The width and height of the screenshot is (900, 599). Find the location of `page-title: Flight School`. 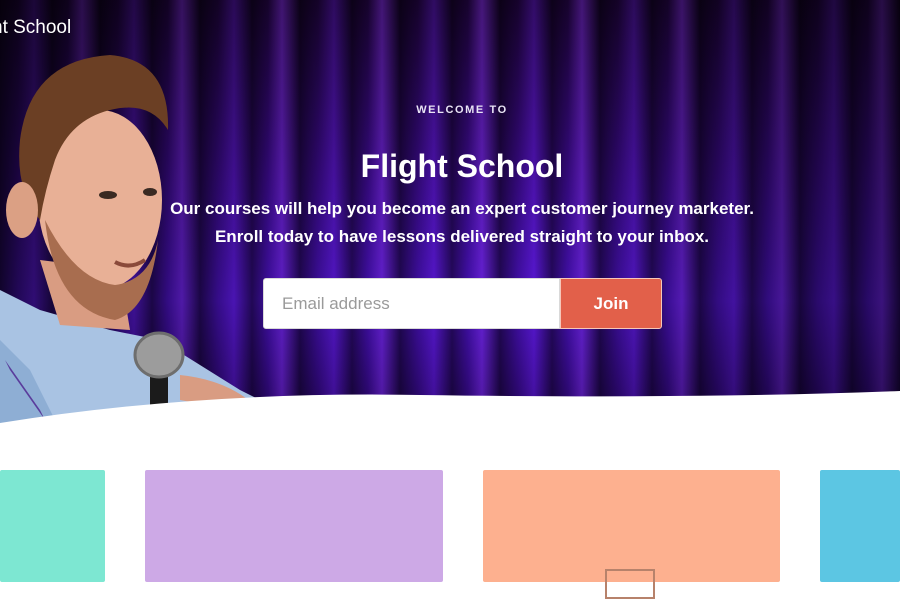

page-title: Flight School is located at coordinates (462, 166).